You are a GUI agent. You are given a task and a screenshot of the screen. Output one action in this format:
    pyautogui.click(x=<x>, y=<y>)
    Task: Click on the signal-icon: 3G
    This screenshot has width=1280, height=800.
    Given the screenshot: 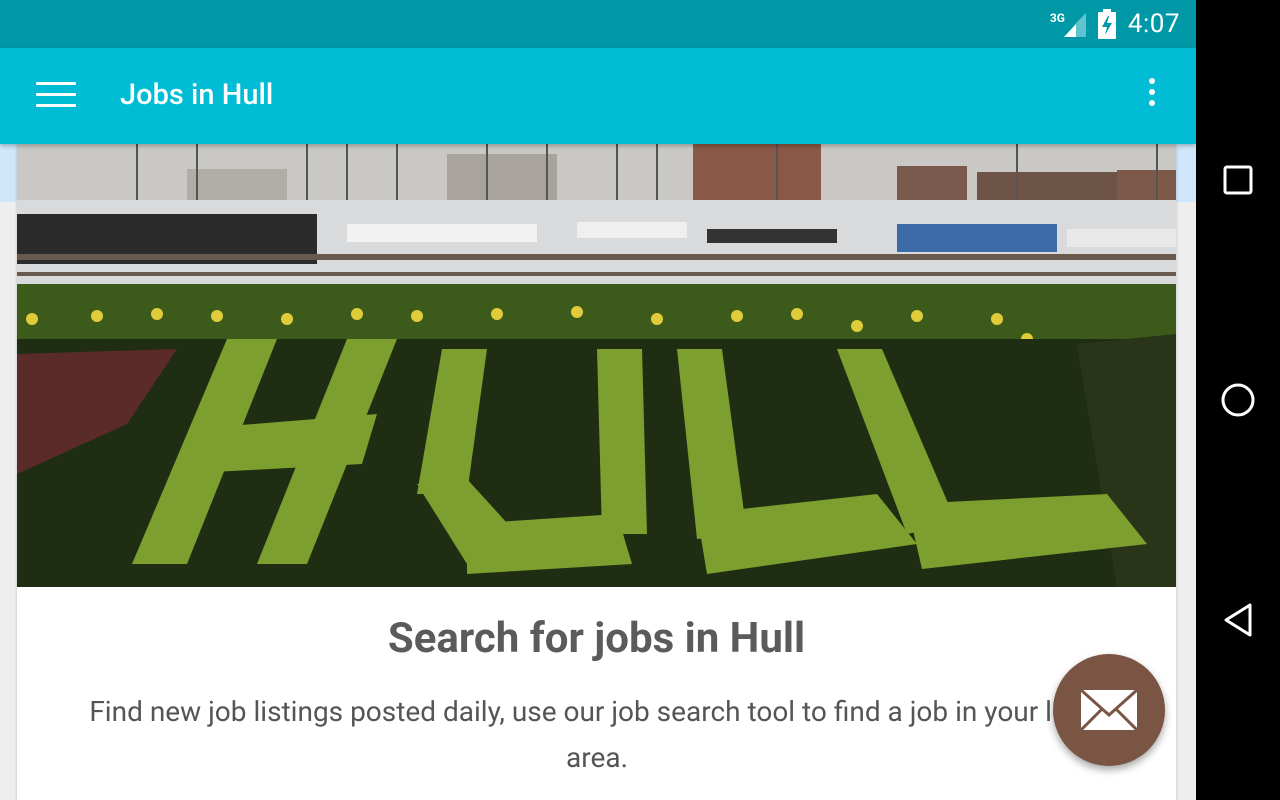 What is the action you would take?
    pyautogui.click(x=1068, y=24)
    